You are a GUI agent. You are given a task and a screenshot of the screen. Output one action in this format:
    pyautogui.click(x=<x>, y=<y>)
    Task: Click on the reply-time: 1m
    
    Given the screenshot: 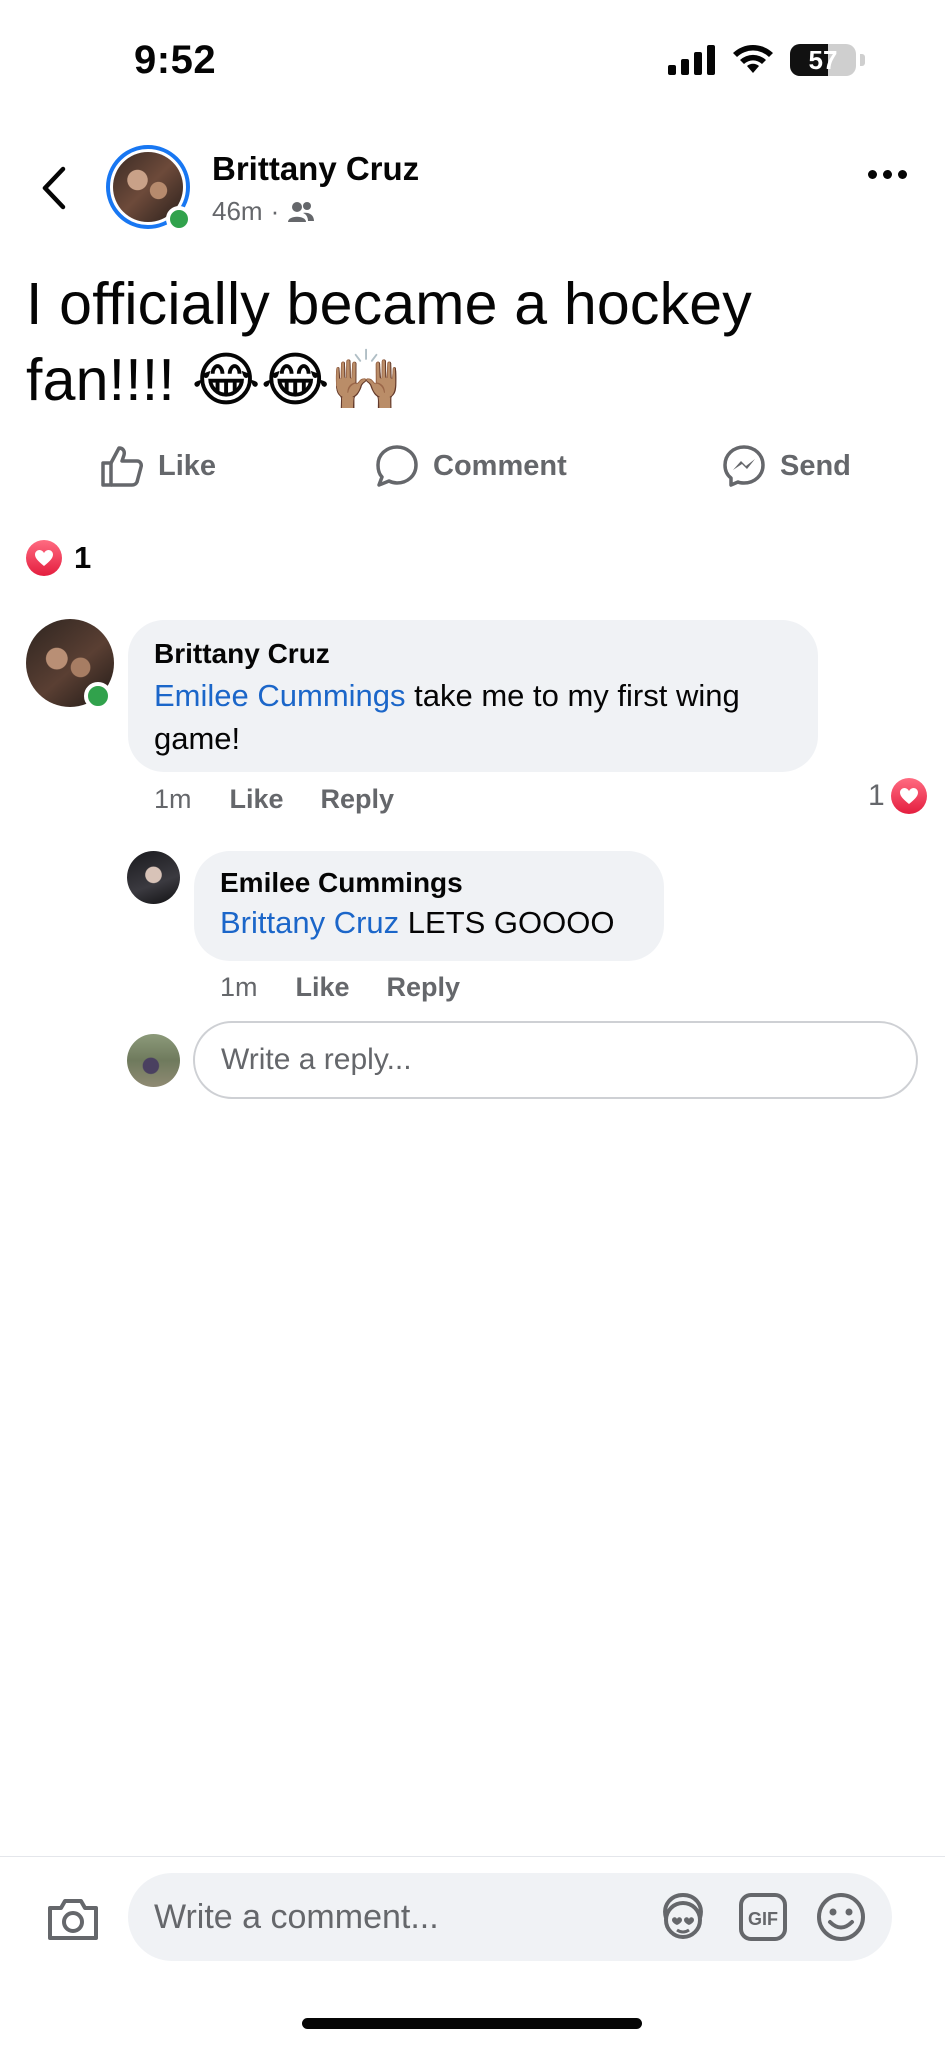 What is the action you would take?
    pyautogui.click(x=239, y=987)
    